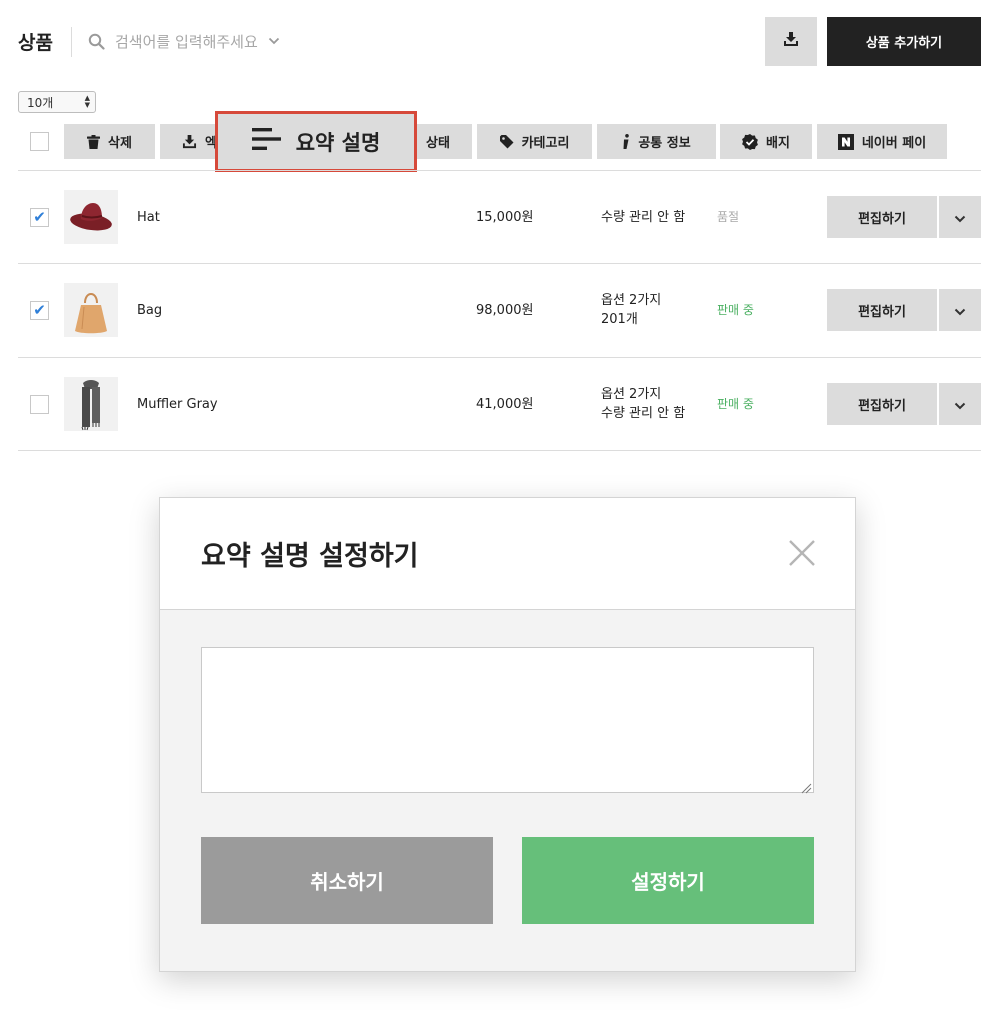 The height and width of the screenshot is (1036, 1000). What do you see at coordinates (668, 880) in the screenshot?
I see `confirm-button: 설정하기` at bounding box center [668, 880].